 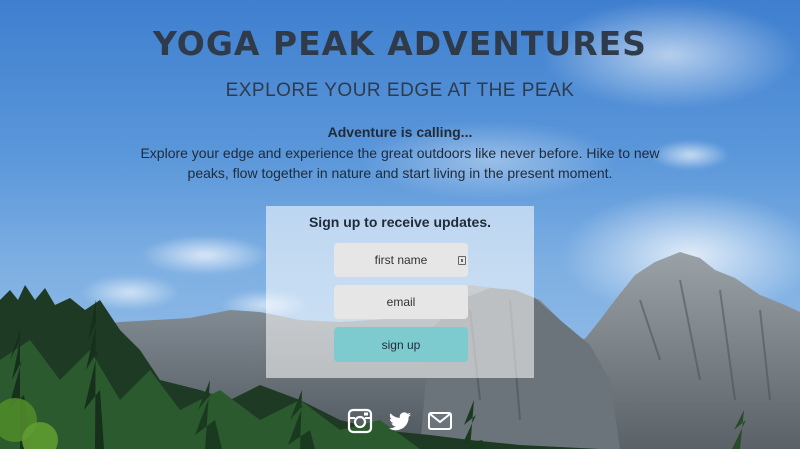 I want to click on first-name-input, so click(x=401, y=260).